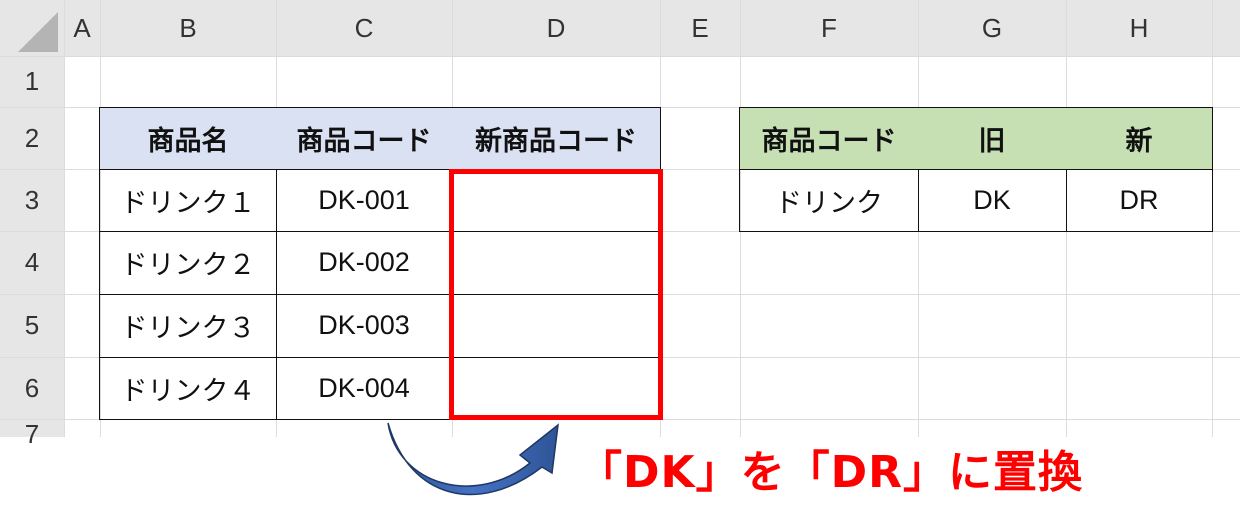  I want to click on cell-name-2: ドリンク２, so click(188, 263).